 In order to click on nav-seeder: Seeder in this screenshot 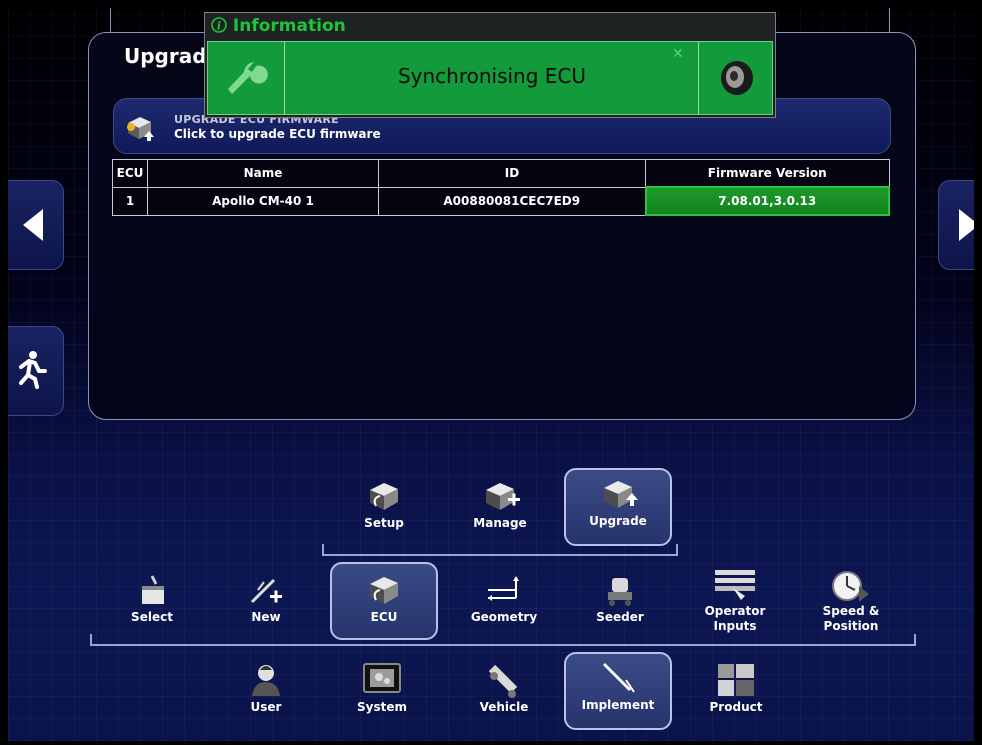, I will do `click(620, 603)`.